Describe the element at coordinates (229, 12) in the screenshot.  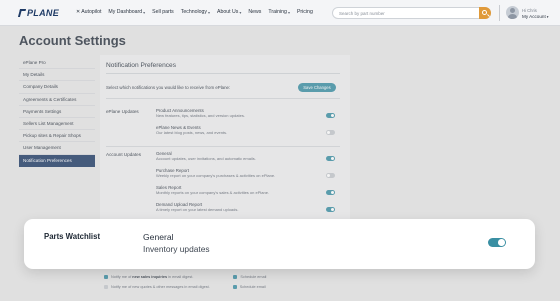
I see `nav-item-about-us: About Us ▾` at that location.